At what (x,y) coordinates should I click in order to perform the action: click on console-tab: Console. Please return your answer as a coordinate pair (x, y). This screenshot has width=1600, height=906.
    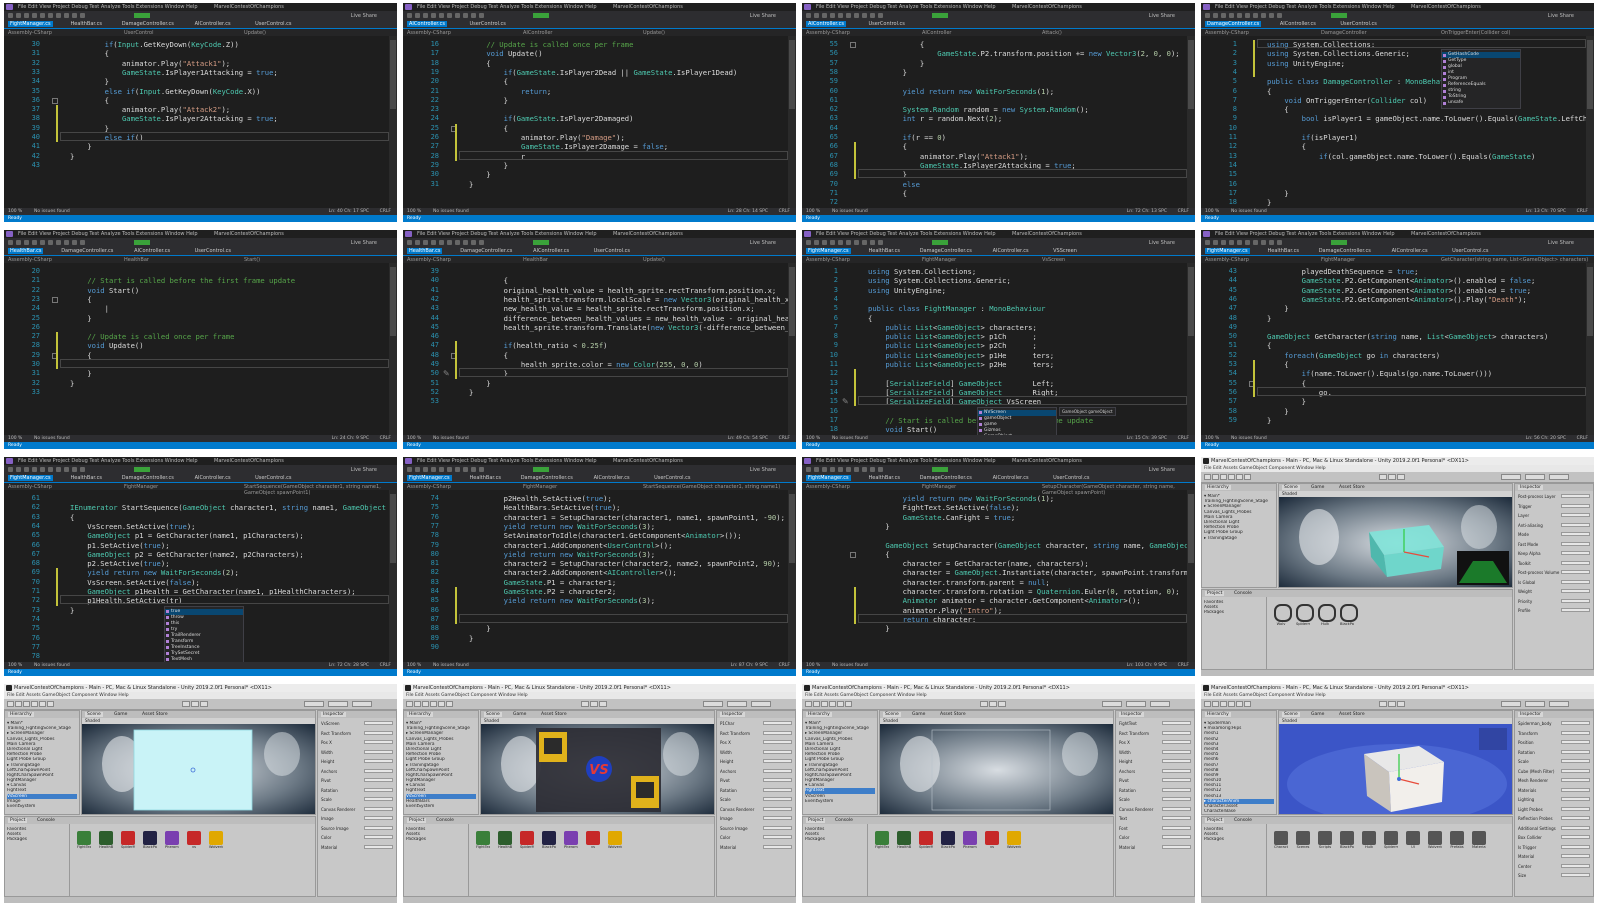
    Looking at the image, I should click on (1243, 593).